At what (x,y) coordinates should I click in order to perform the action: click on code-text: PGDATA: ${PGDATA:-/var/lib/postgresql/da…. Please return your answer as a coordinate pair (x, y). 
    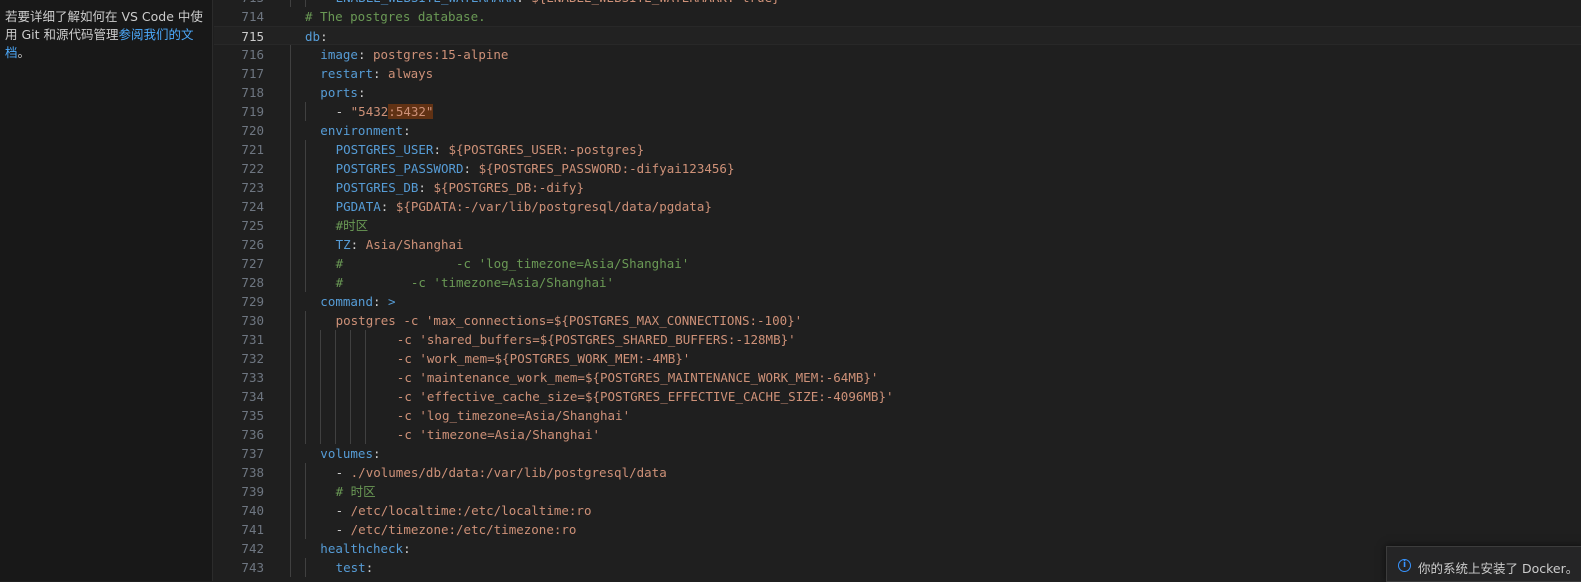
    Looking at the image, I should click on (524, 206).